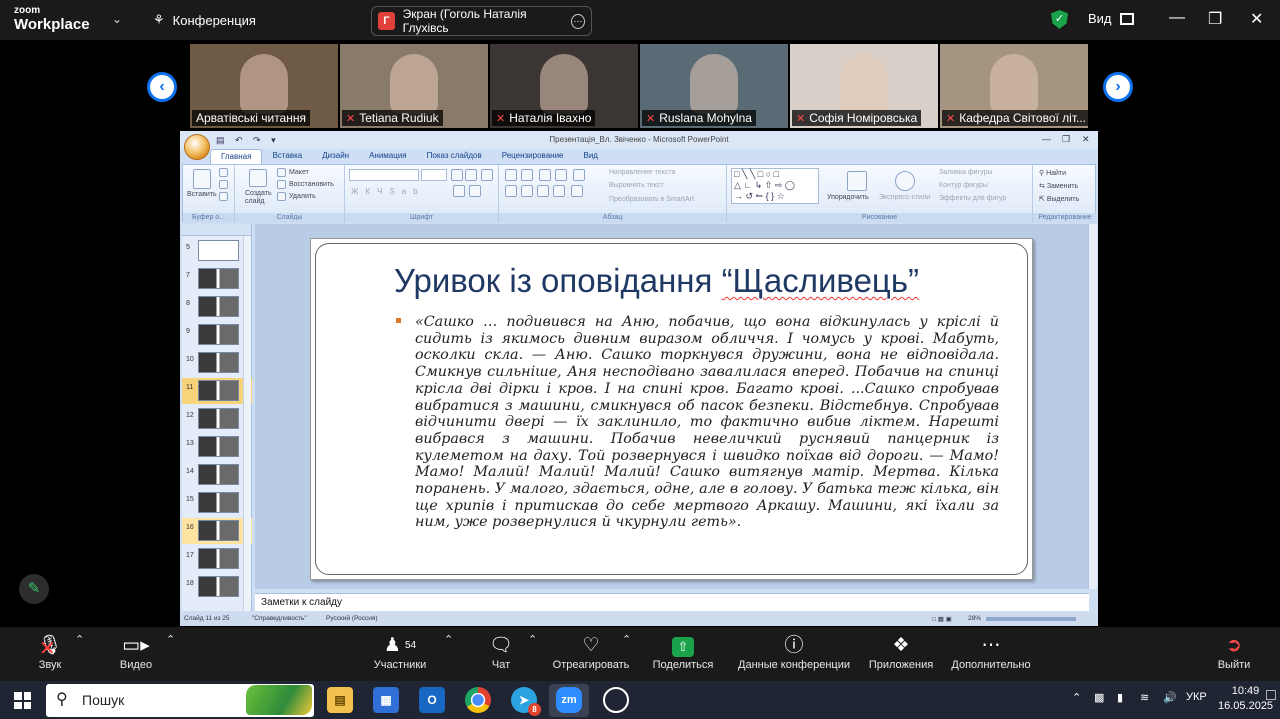  Describe the element at coordinates (217, 559) in the screenshot. I see `slide-thumbnail: 17` at that location.